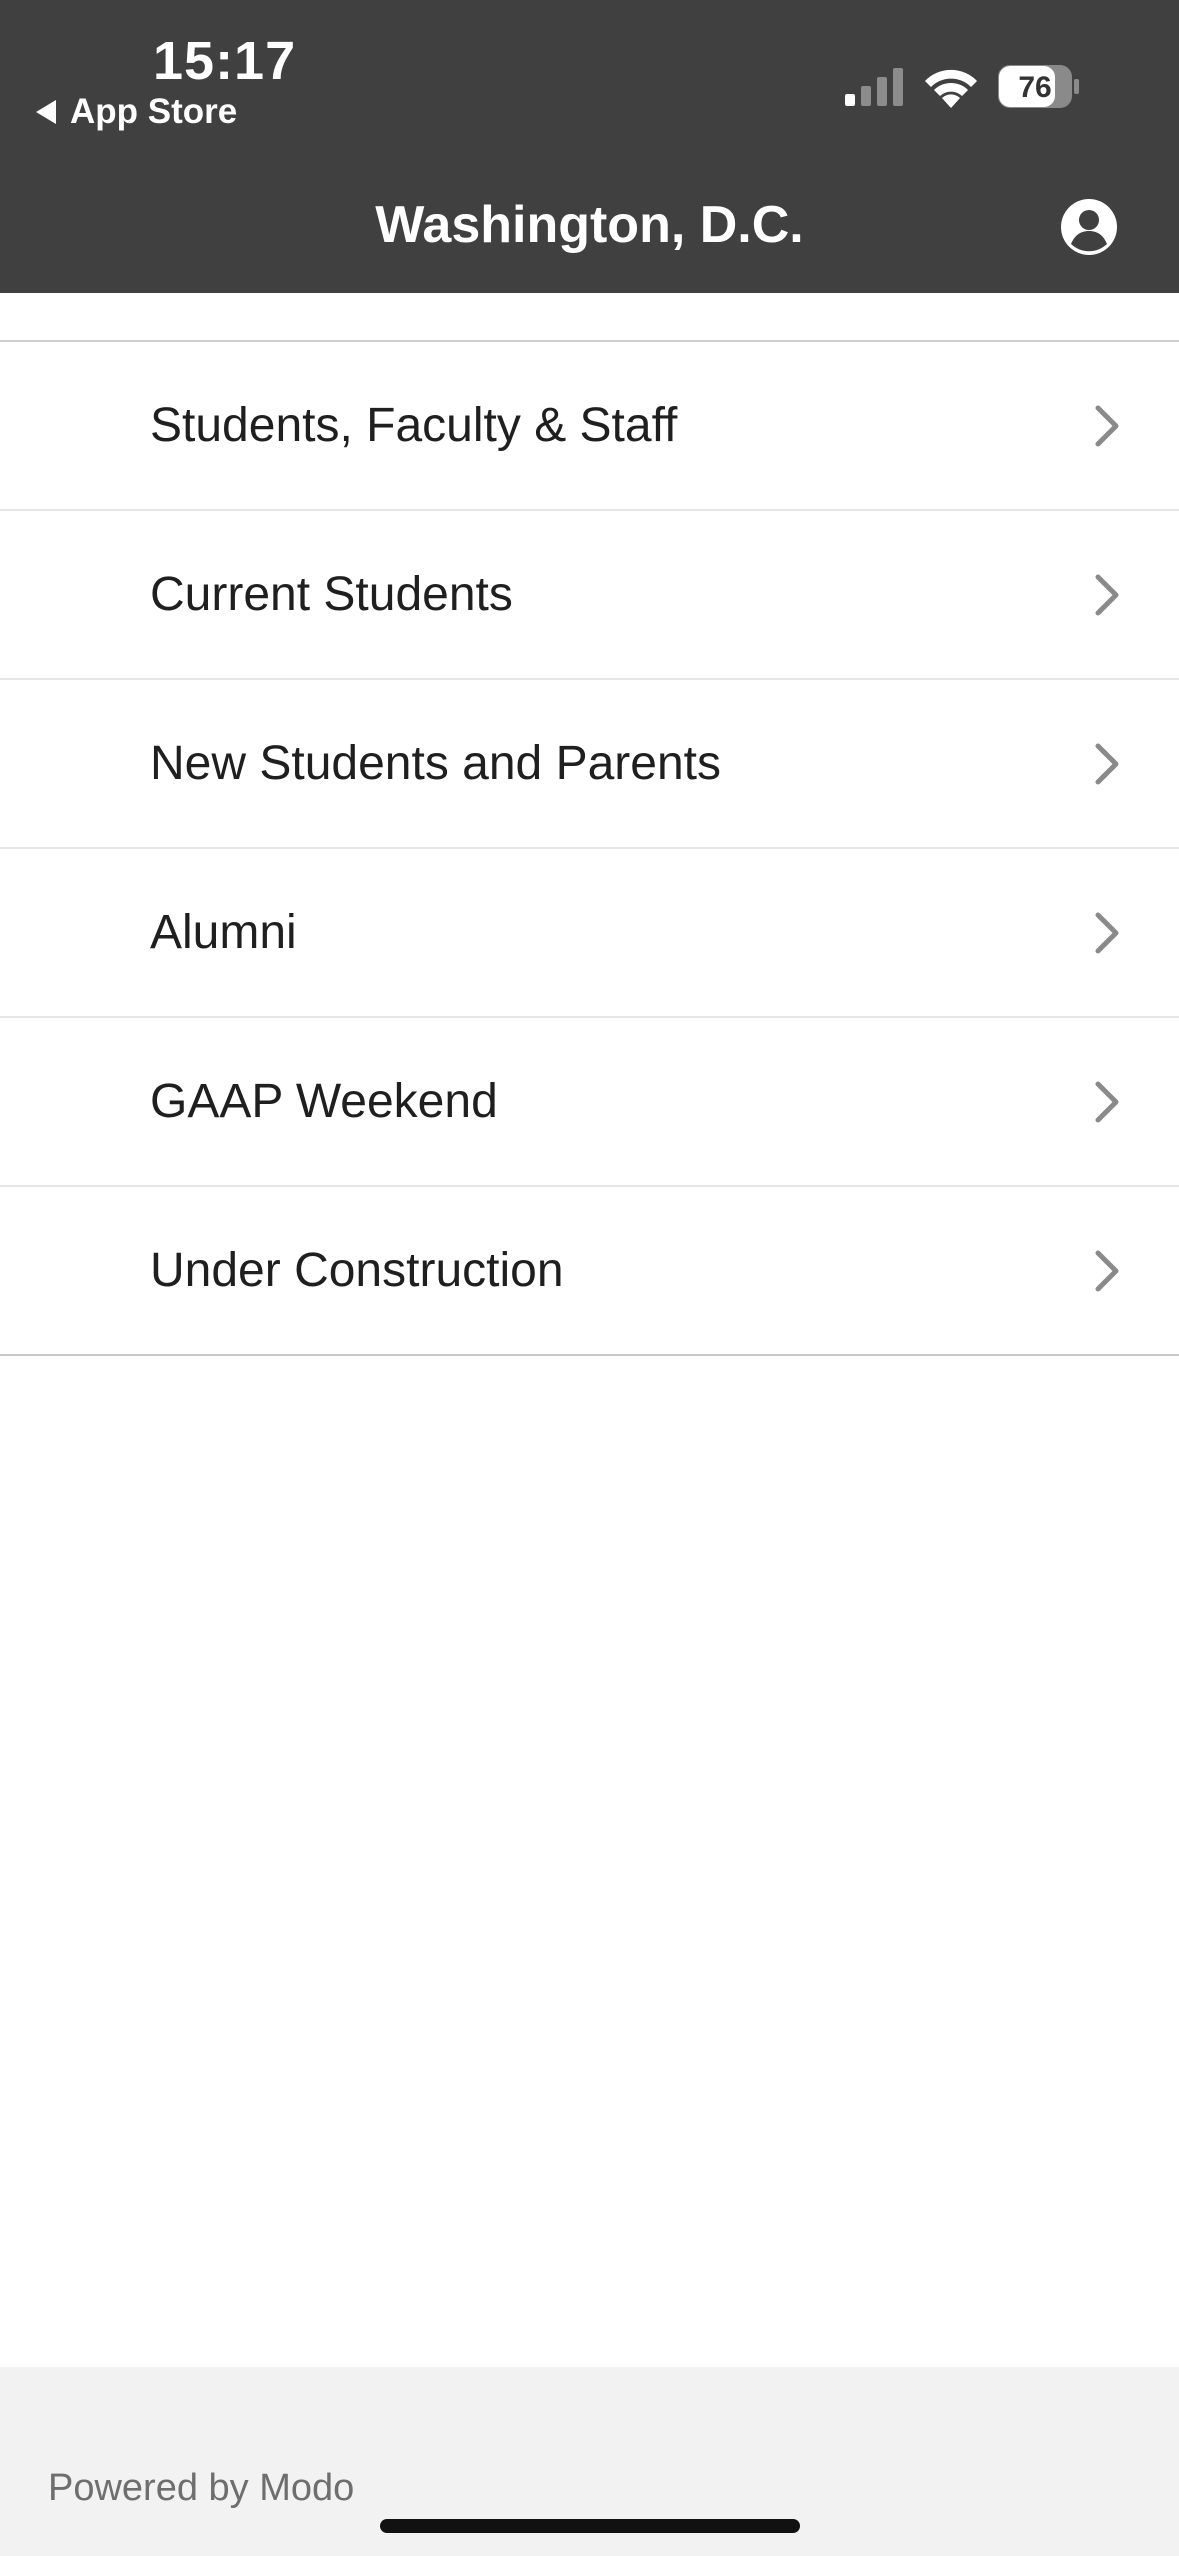  I want to click on menu-item-label: Students, Faculty & Staff, so click(414, 425).